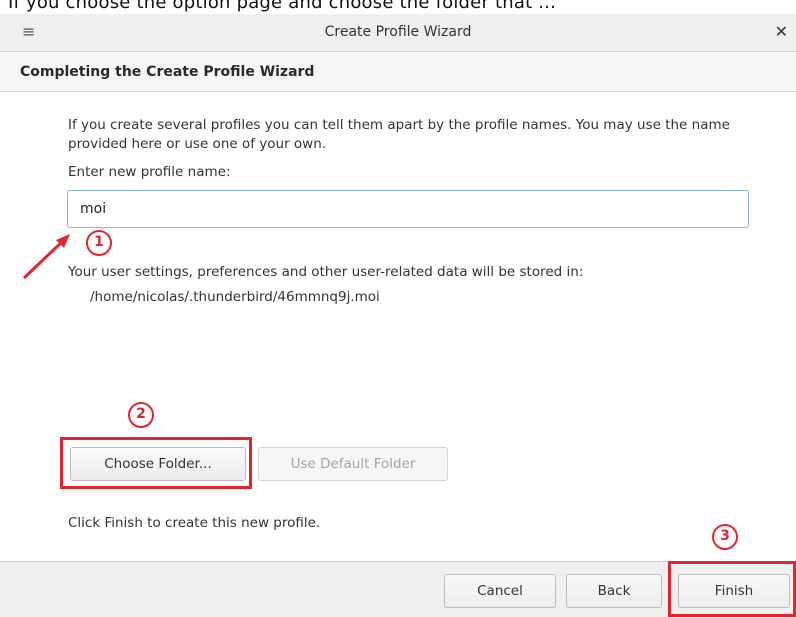 The image size is (796, 617). I want to click on close-icon: ✕, so click(781, 31).